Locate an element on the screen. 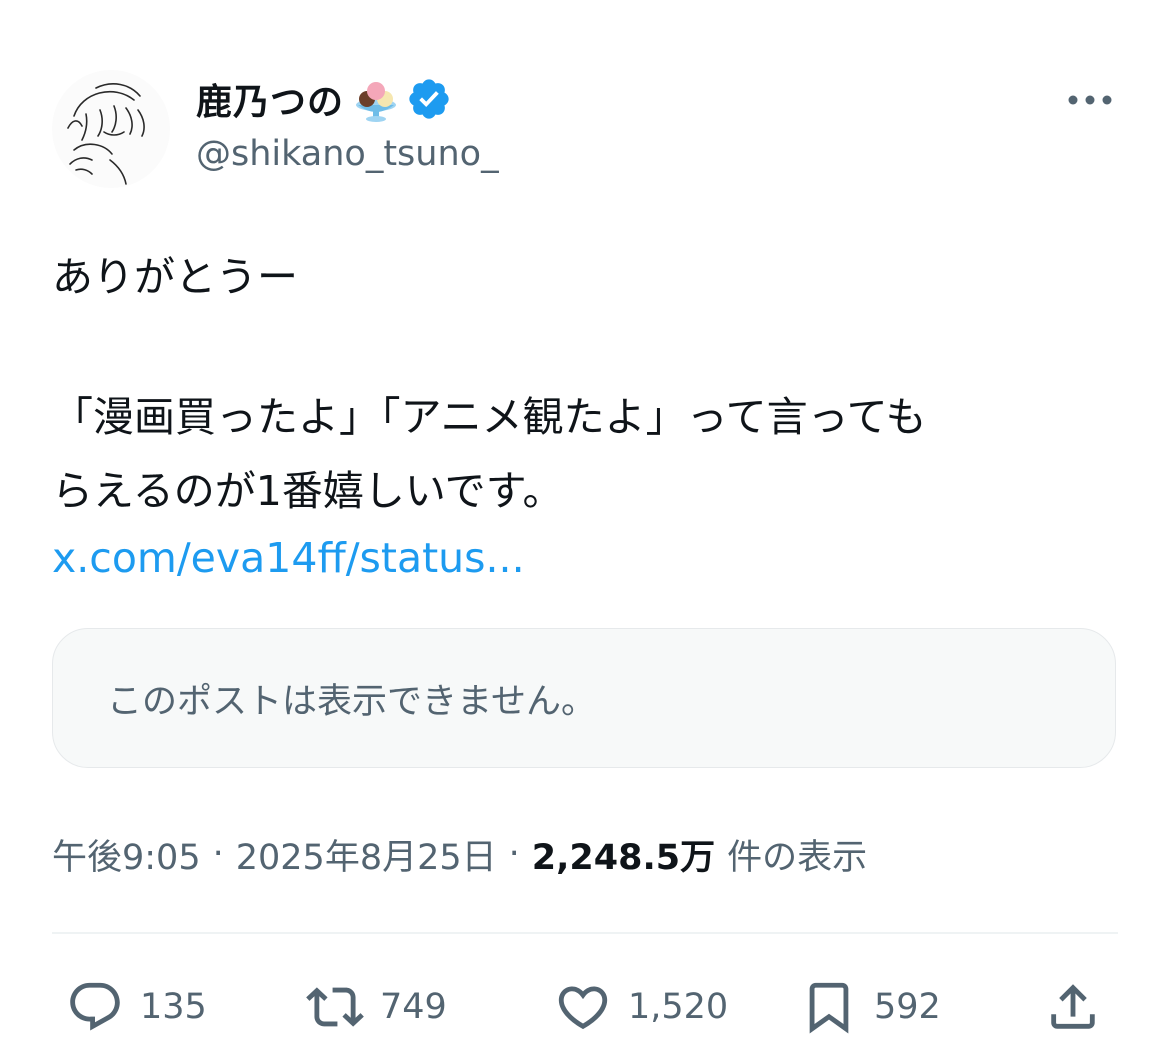 The width and height of the screenshot is (1170, 1054). tweet-line is located at coordinates (592, 347).